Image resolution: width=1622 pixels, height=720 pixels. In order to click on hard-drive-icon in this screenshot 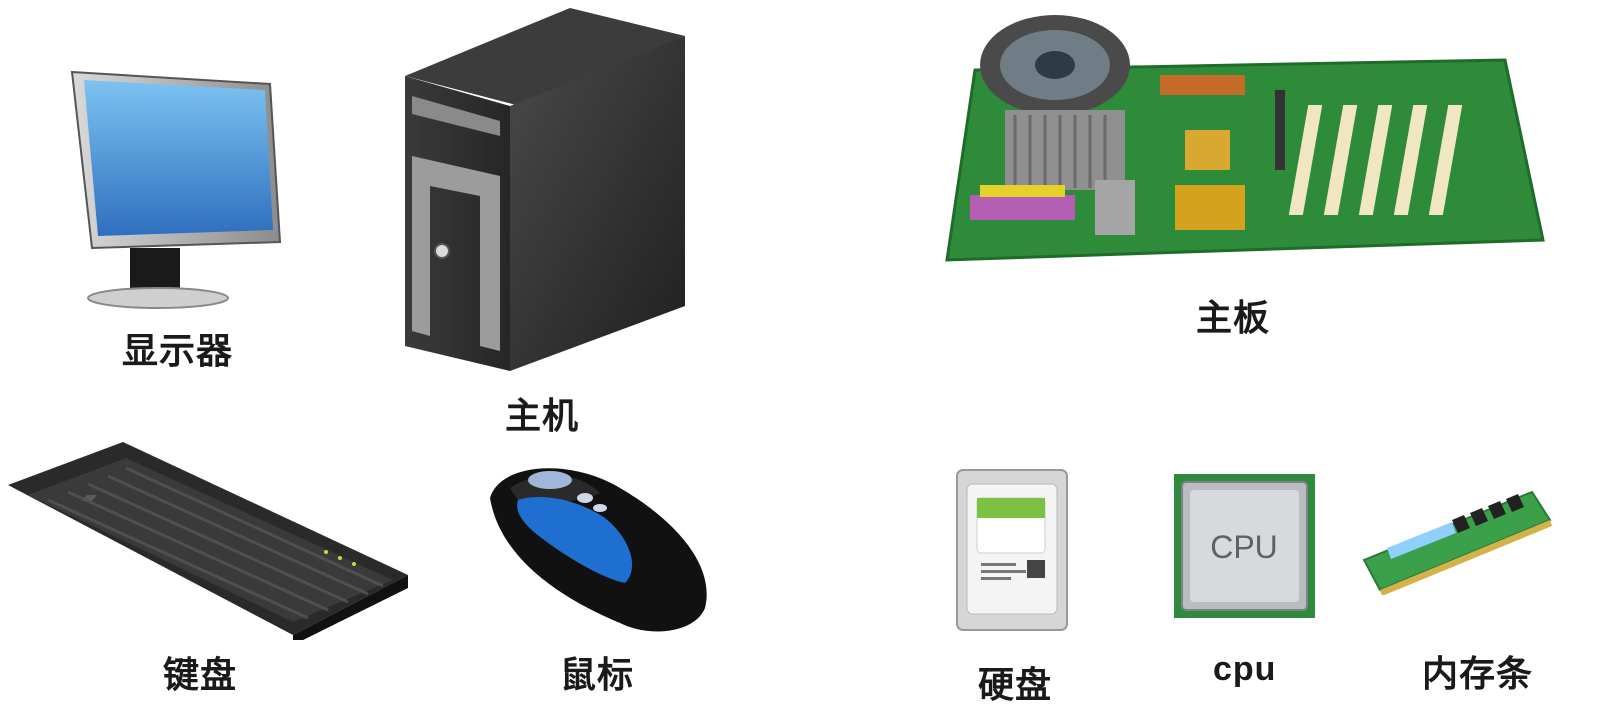, I will do `click(1012, 550)`.